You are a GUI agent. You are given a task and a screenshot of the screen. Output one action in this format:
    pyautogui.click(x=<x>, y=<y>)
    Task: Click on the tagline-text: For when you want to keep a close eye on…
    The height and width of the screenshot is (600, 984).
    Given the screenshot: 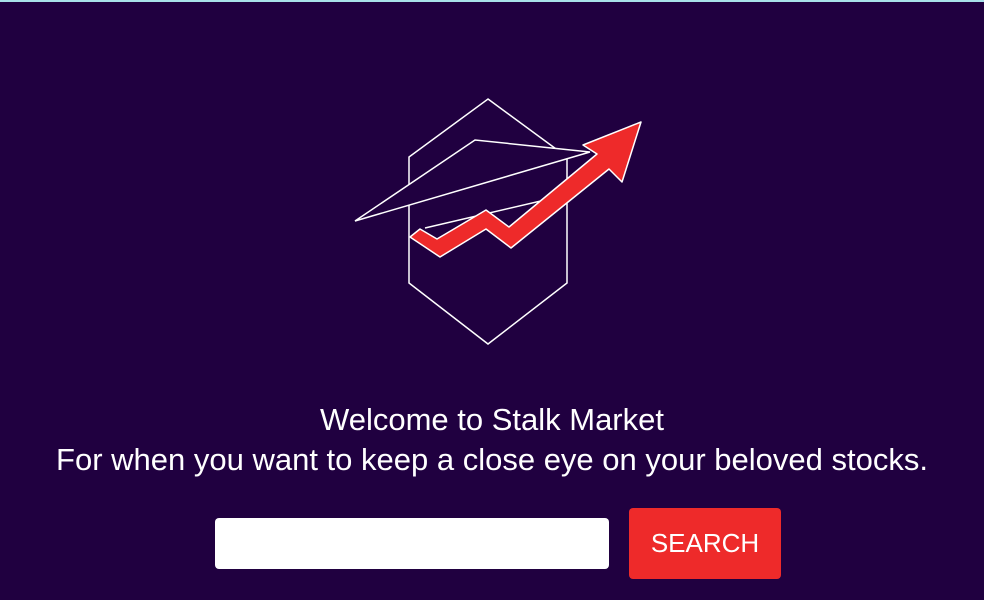 What is the action you would take?
    pyautogui.click(x=492, y=459)
    